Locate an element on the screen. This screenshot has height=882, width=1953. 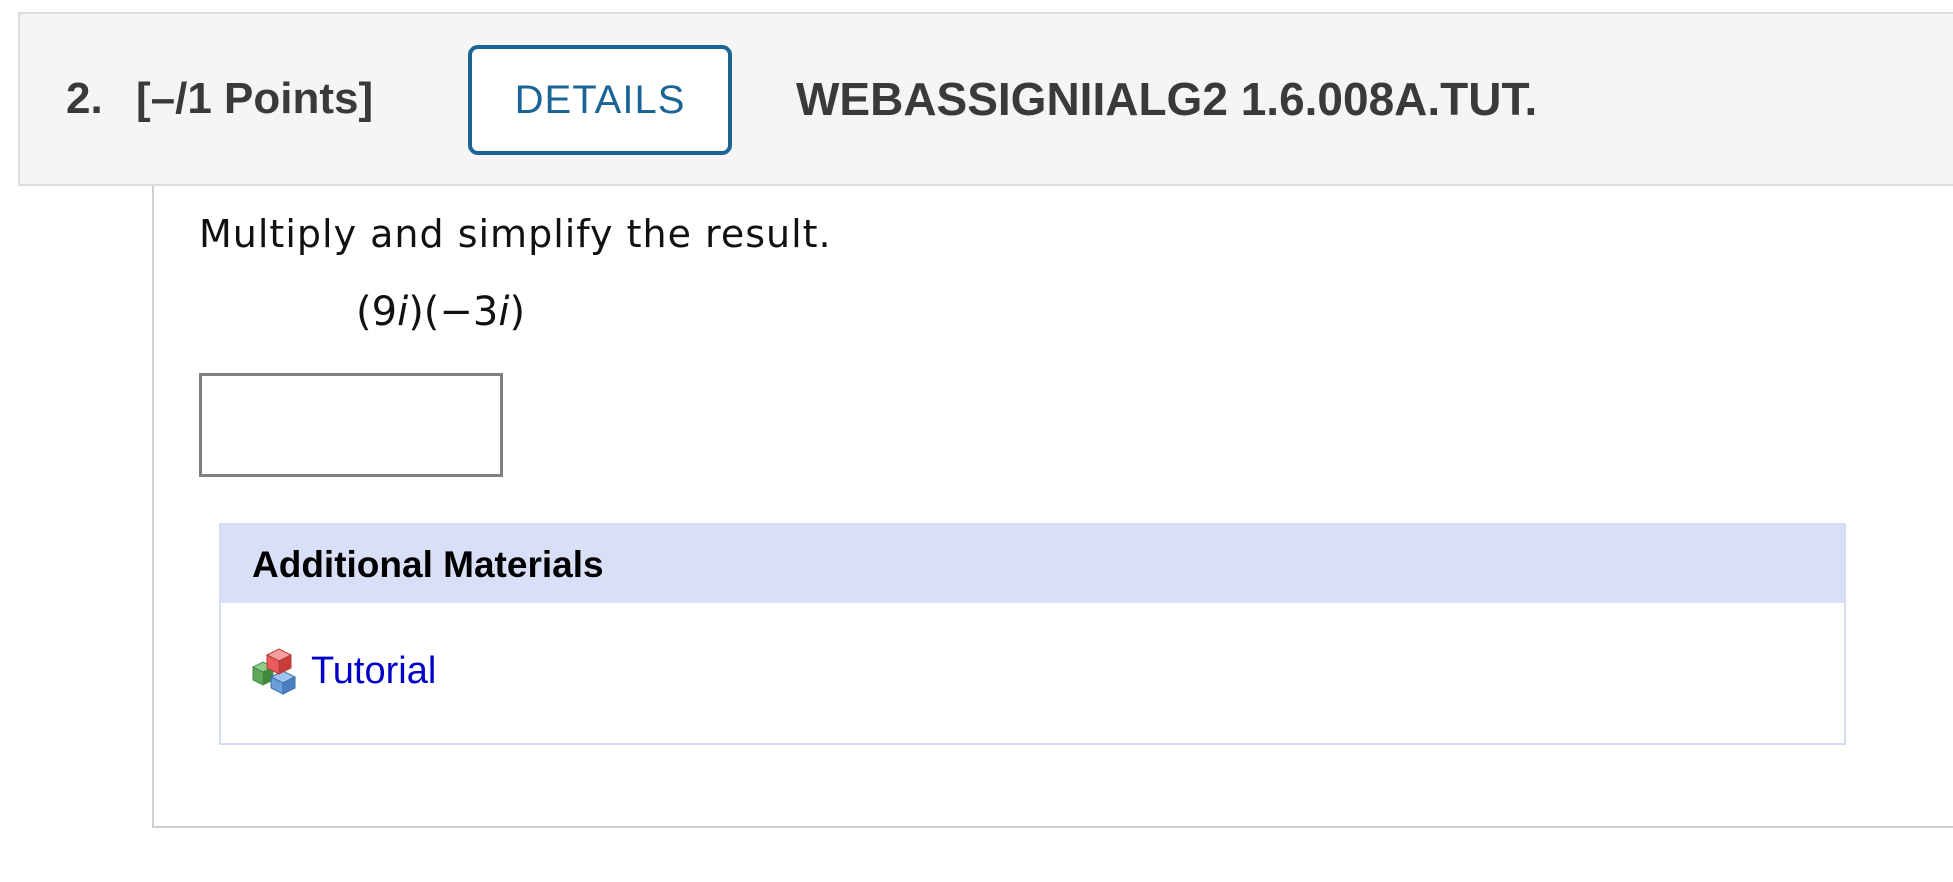
tutorial-link: Tutorial is located at coordinates (343, 671).